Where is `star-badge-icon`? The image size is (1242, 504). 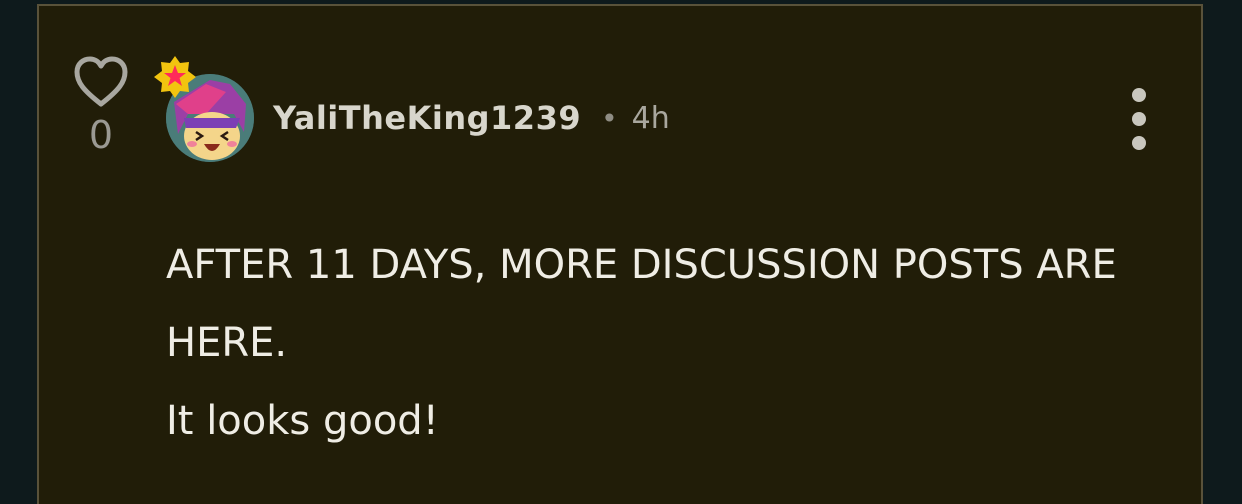
star-badge-icon is located at coordinates (175, 77).